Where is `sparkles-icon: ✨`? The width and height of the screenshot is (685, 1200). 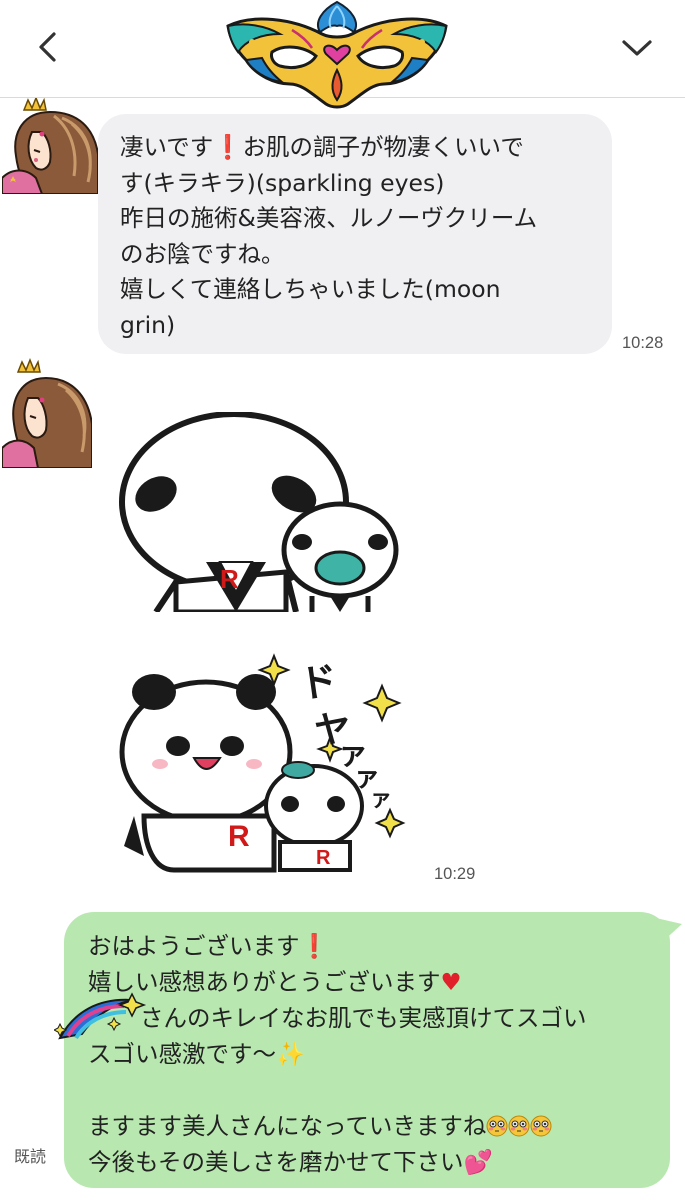 sparkles-icon: ✨ is located at coordinates (291, 1054).